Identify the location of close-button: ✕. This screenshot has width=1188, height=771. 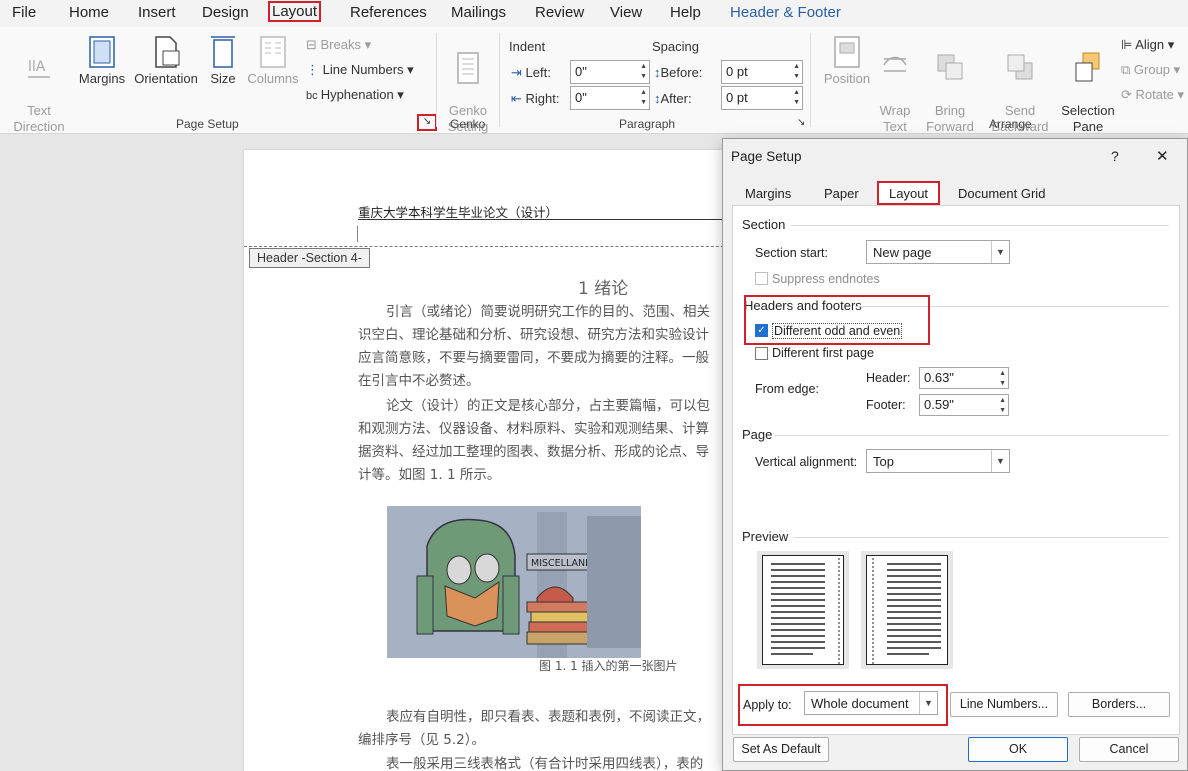
(1162, 156).